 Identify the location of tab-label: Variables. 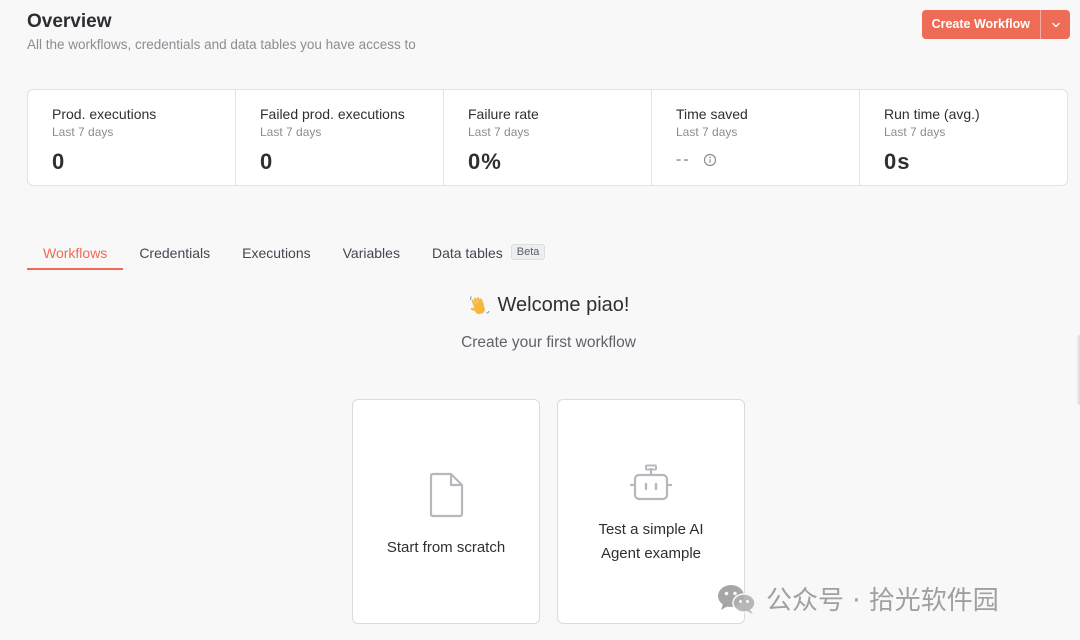
(371, 253).